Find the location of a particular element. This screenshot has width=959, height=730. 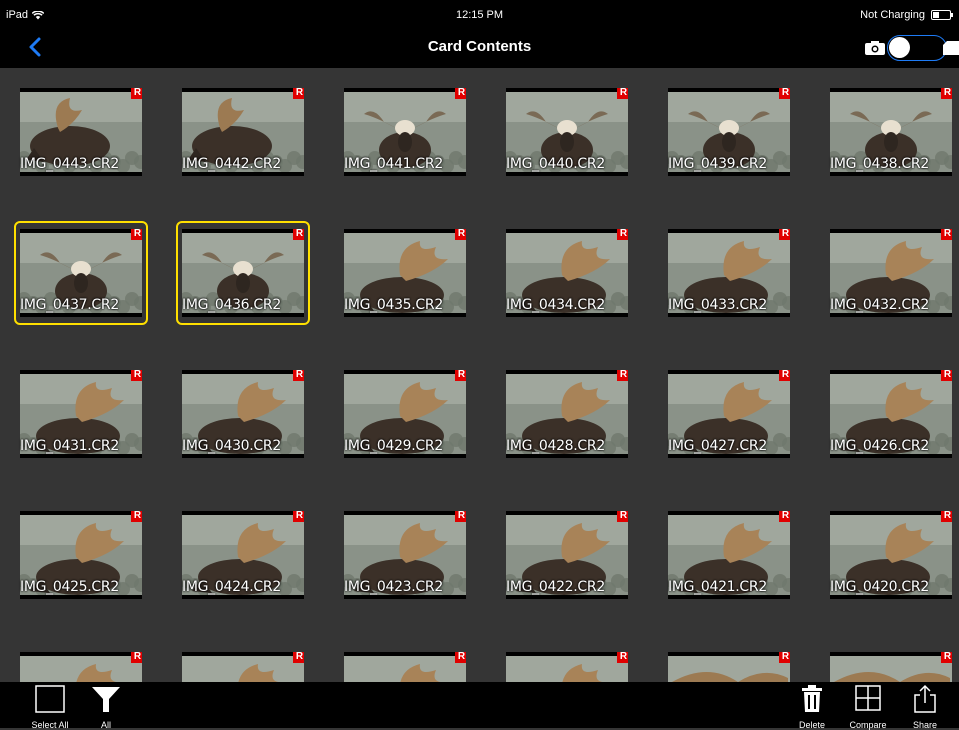

thumbnail-item: R IMG_0434.CR2 is located at coordinates (567, 273).